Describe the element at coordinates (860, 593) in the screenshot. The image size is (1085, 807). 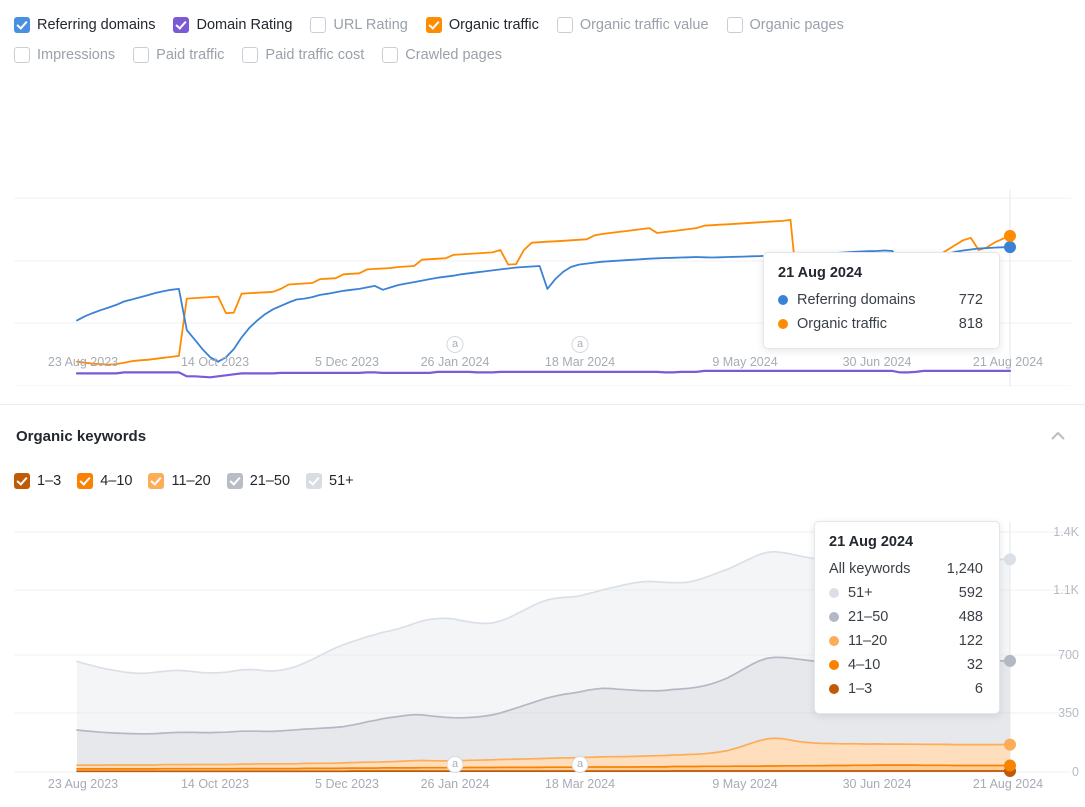
I see `tooltip-series-label: 51+` at that location.